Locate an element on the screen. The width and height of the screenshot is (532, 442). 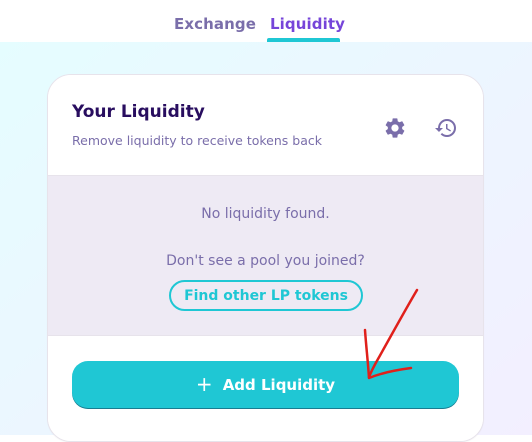
settings-button is located at coordinates (395, 128).